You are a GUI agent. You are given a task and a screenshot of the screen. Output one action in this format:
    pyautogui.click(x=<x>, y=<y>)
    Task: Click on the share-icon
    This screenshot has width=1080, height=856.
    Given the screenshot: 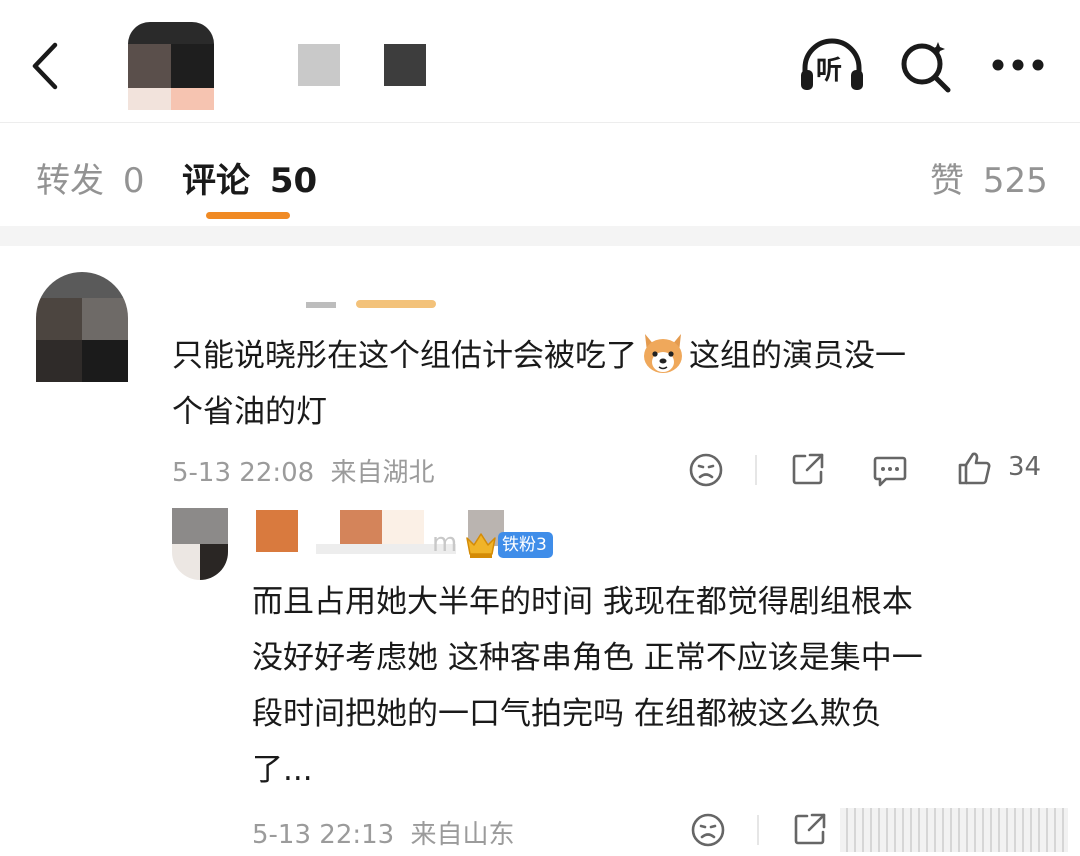 What is the action you would take?
    pyautogui.click(x=808, y=469)
    